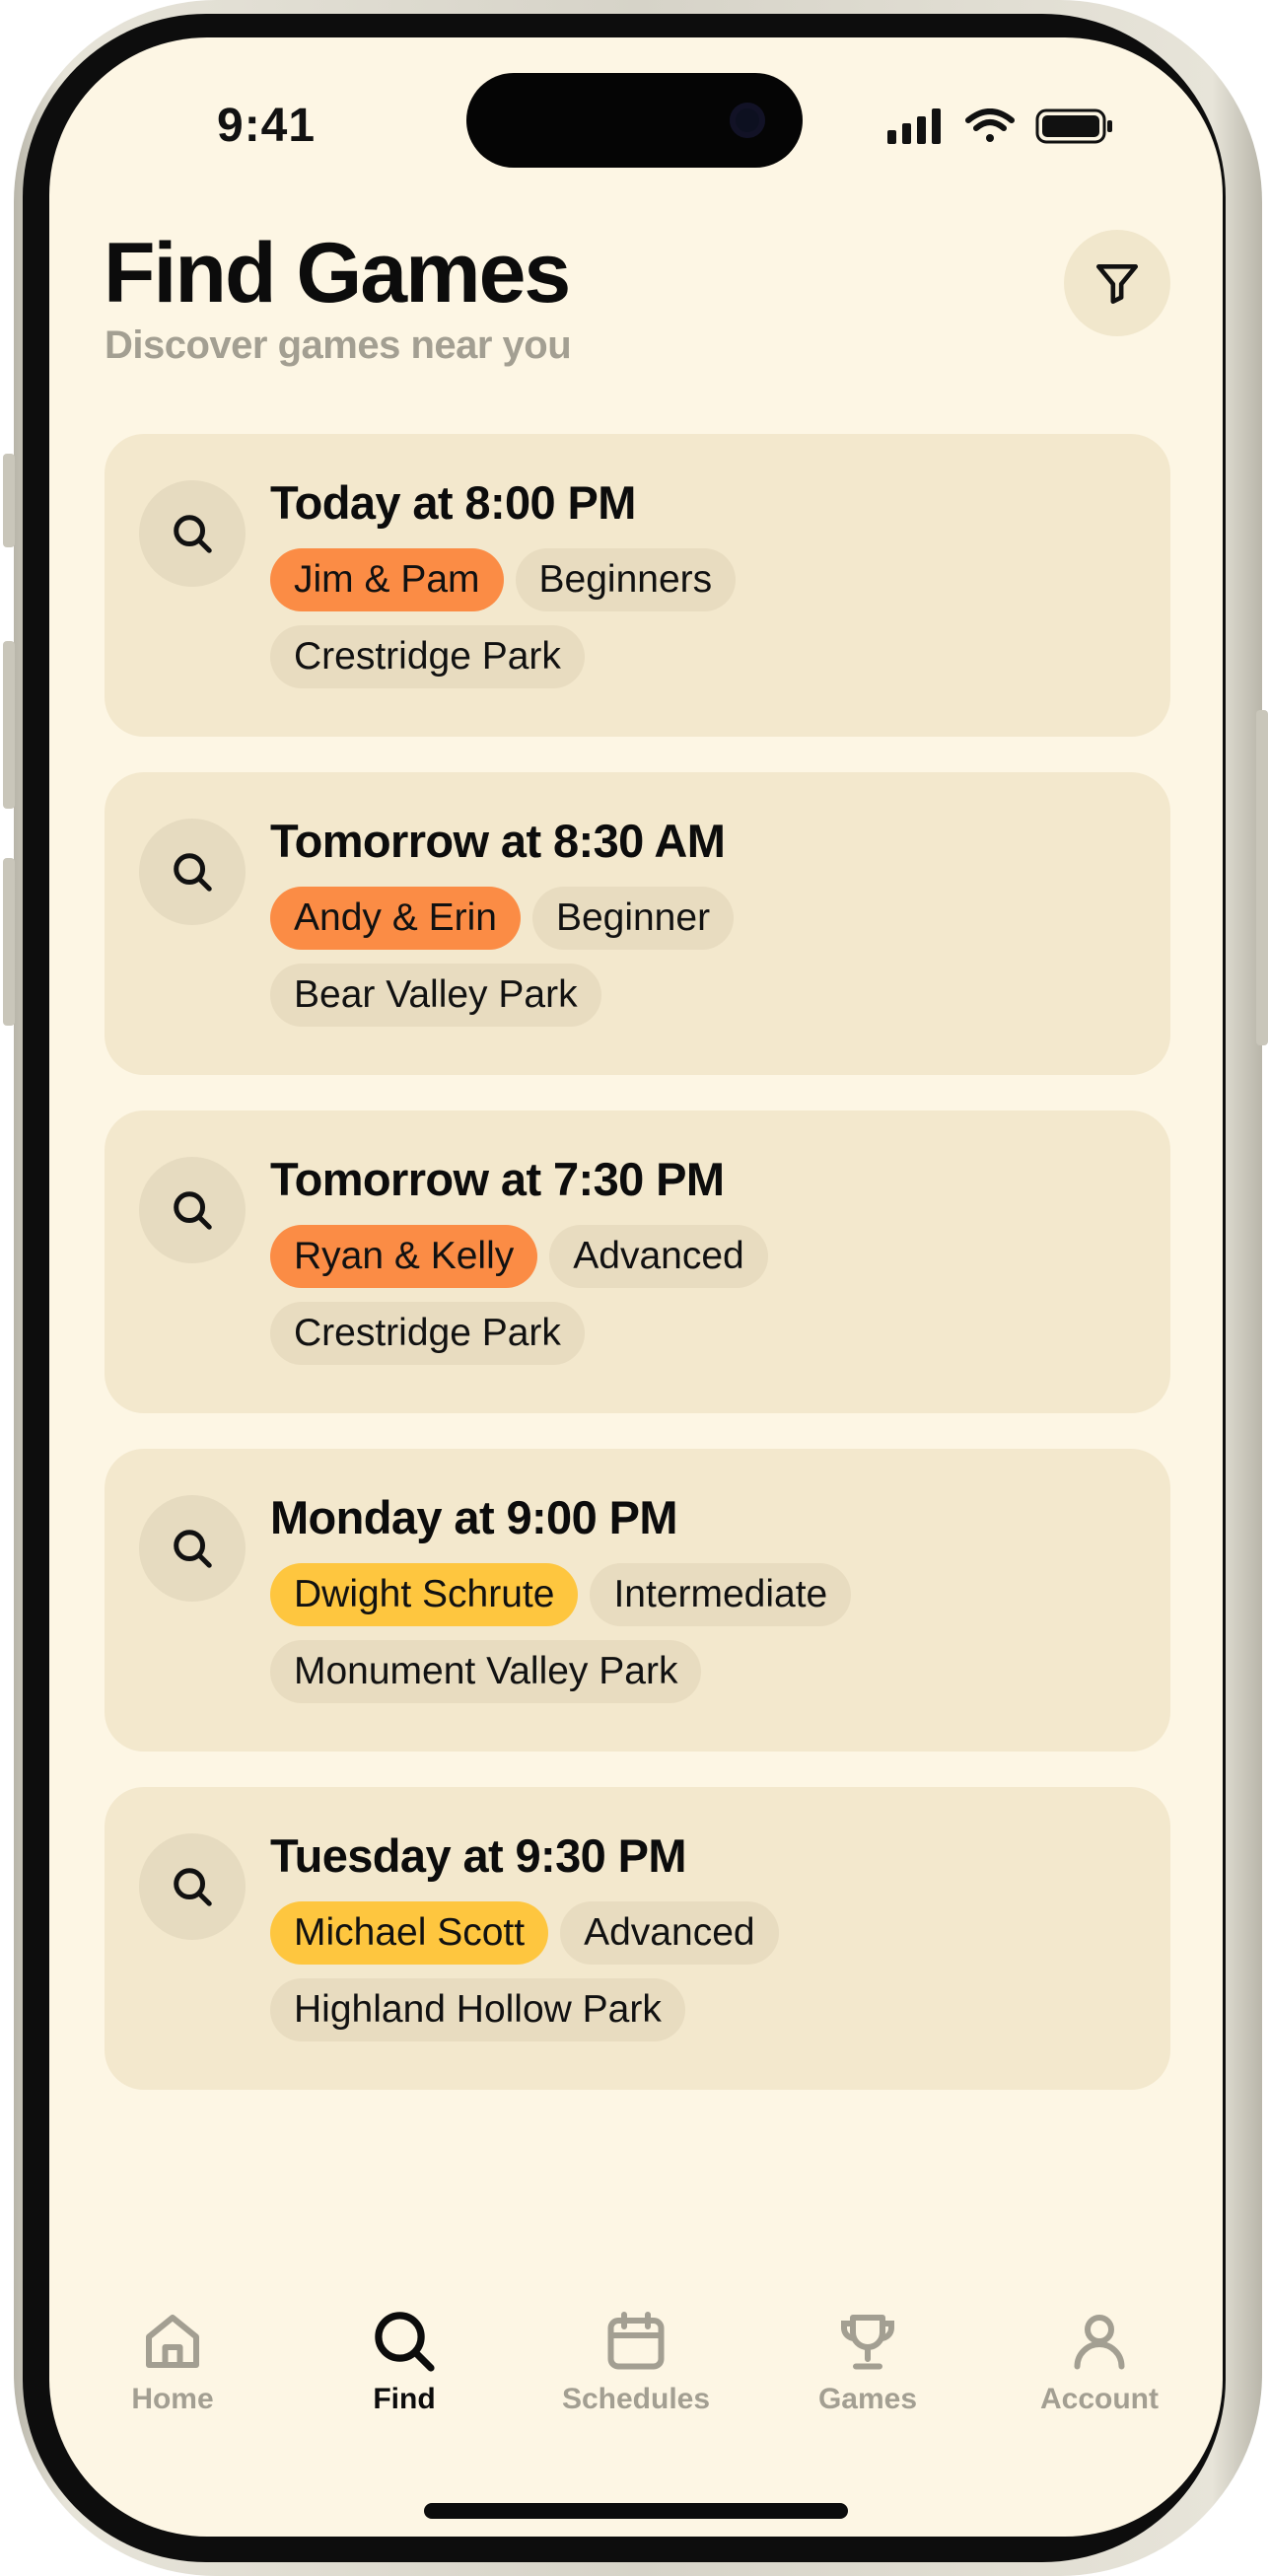 This screenshot has height=2576, width=1269. I want to click on game-time: Monday at 9:00 PM, so click(474, 1517).